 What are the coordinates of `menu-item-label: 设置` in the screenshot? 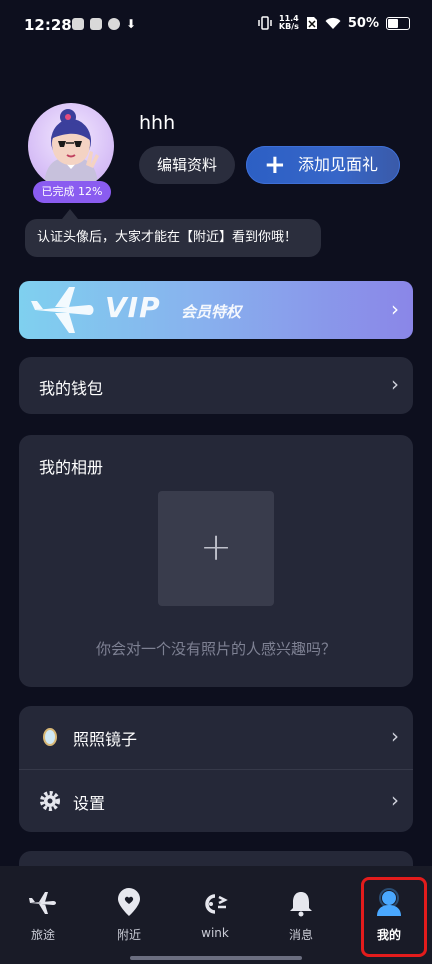 It's located at (89, 803).